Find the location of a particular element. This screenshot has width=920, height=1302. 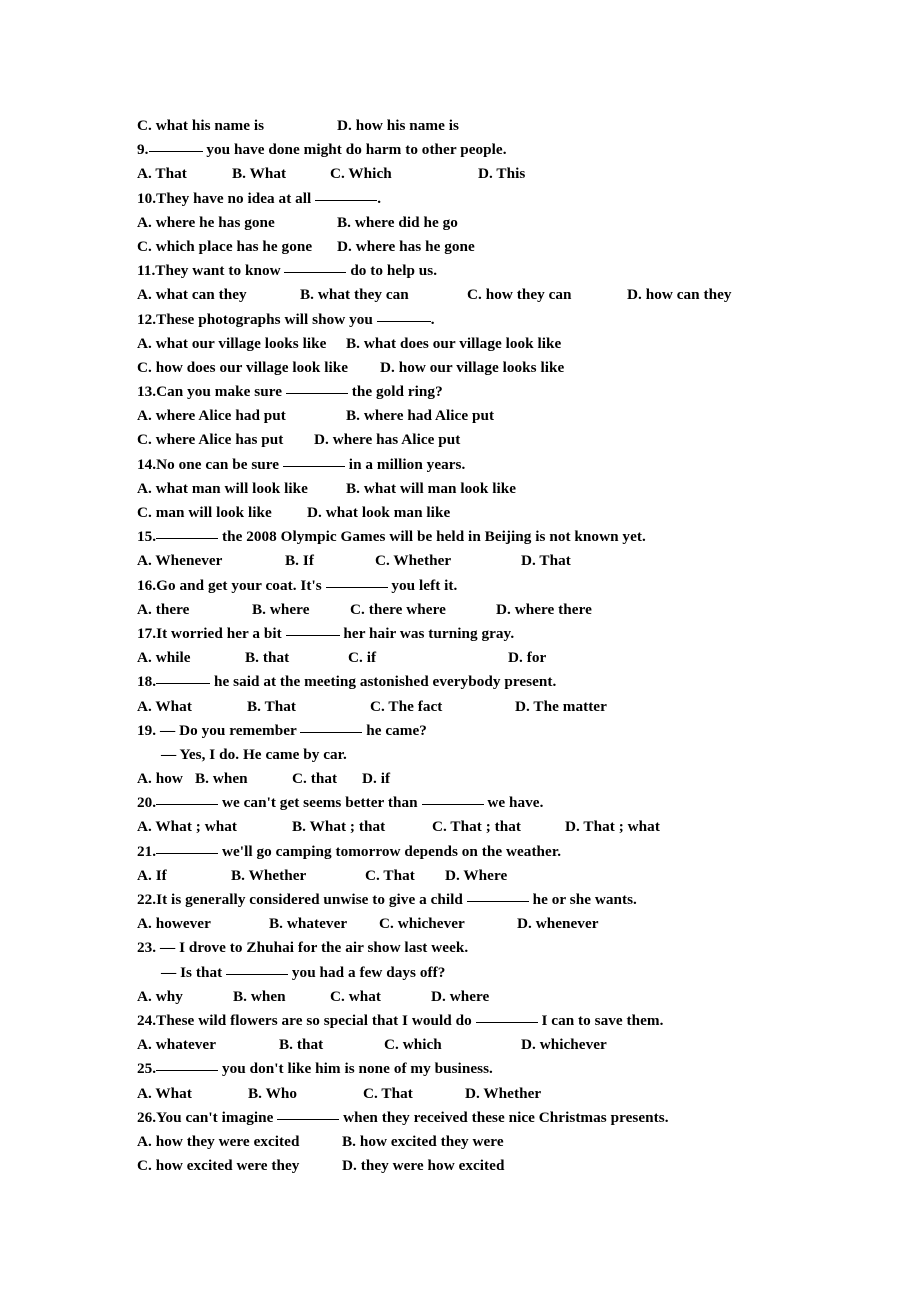

answer-option: A. while is located at coordinates (164, 658).